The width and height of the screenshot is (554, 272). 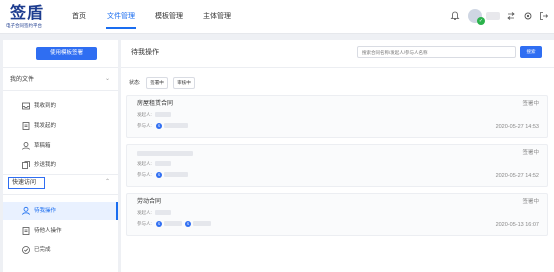 I want to click on logo-subtitle: 电子合同签约平台, so click(x=24, y=25).